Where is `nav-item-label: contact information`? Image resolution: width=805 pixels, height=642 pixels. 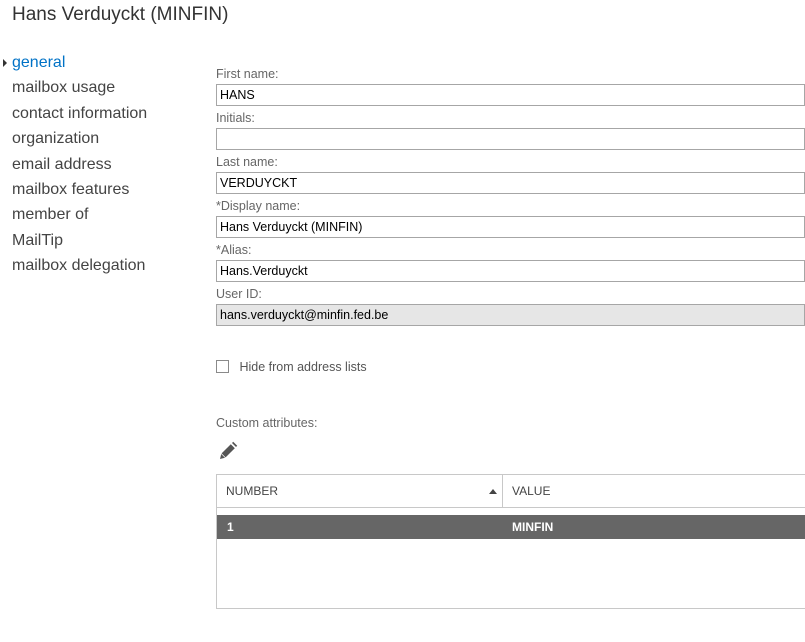 nav-item-label: contact information is located at coordinates (80, 113).